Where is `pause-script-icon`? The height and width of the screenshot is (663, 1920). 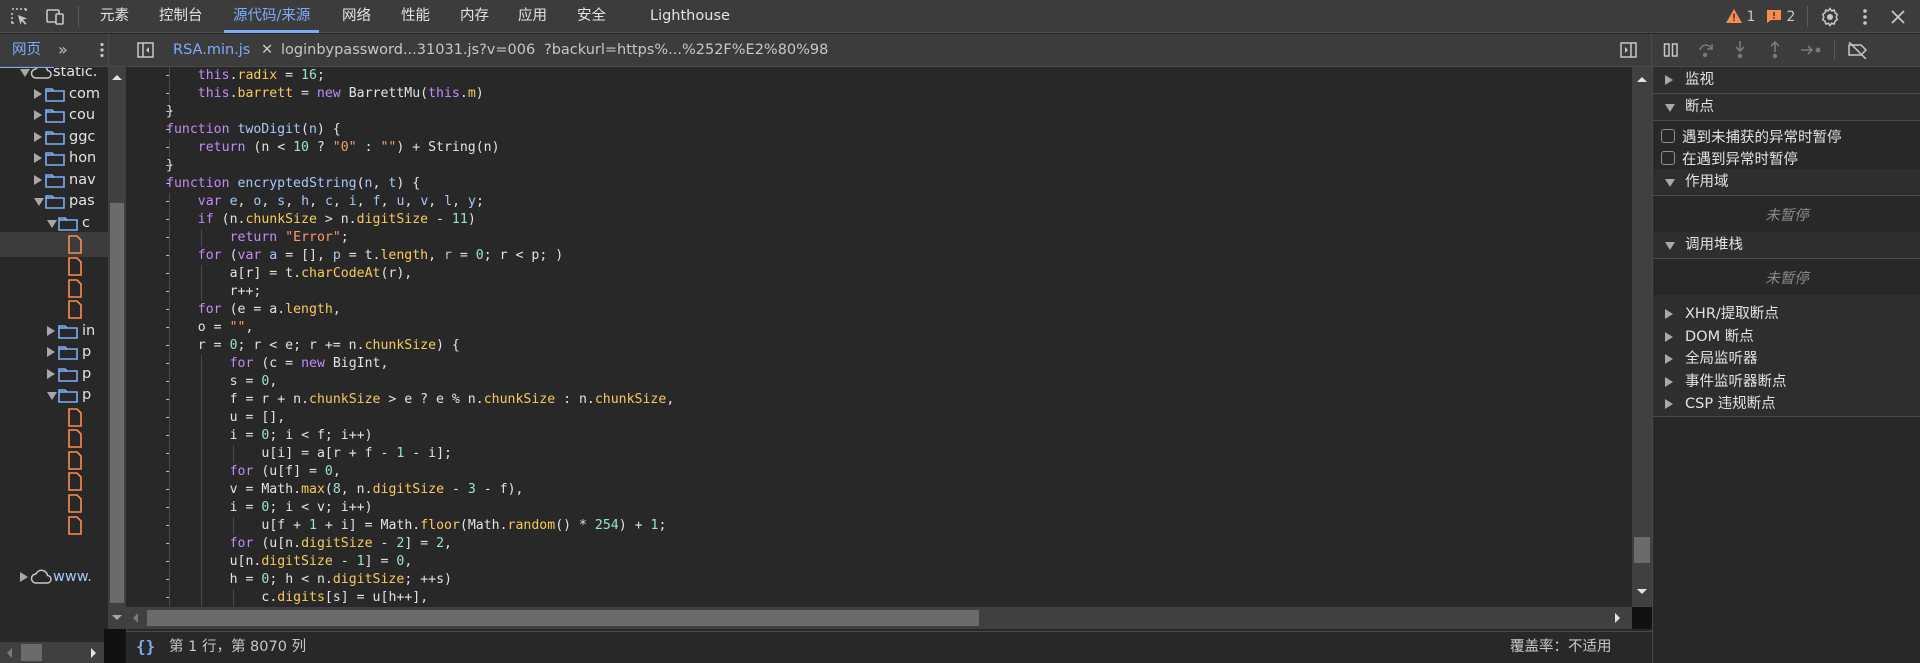 pause-script-icon is located at coordinates (1671, 52).